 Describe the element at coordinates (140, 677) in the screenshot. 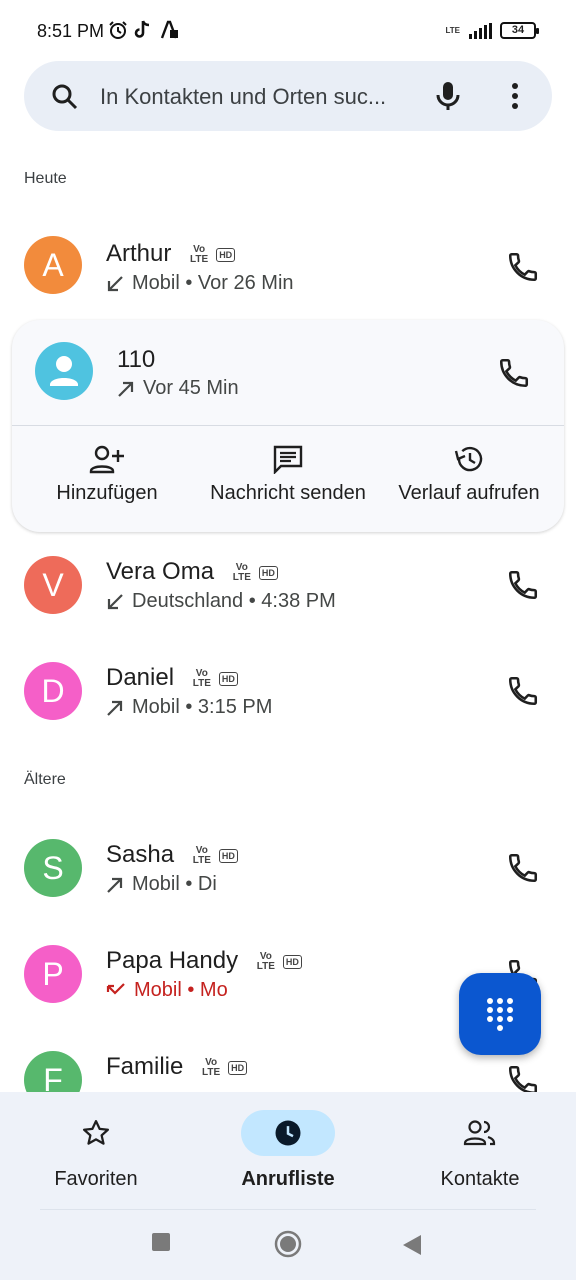

I see `contact-name: Daniel` at that location.